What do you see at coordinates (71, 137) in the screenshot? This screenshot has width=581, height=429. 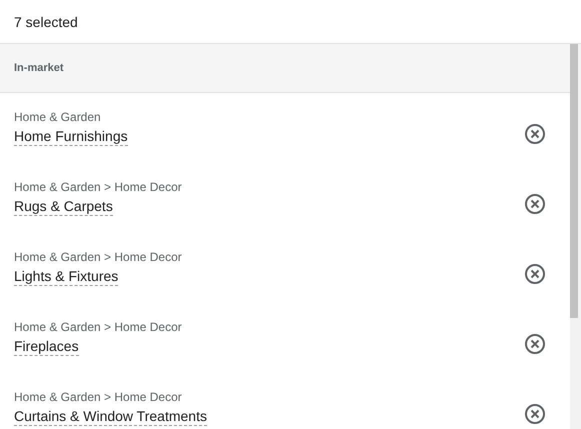 I see `audience-name: Home Furnishings` at bounding box center [71, 137].